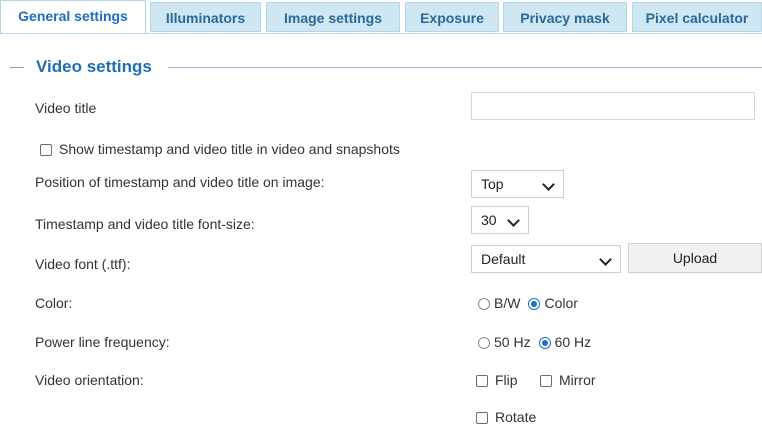 The width and height of the screenshot is (762, 431). Describe the element at coordinates (507, 303) in the screenshot. I see `color-bw-label: B/W` at that location.